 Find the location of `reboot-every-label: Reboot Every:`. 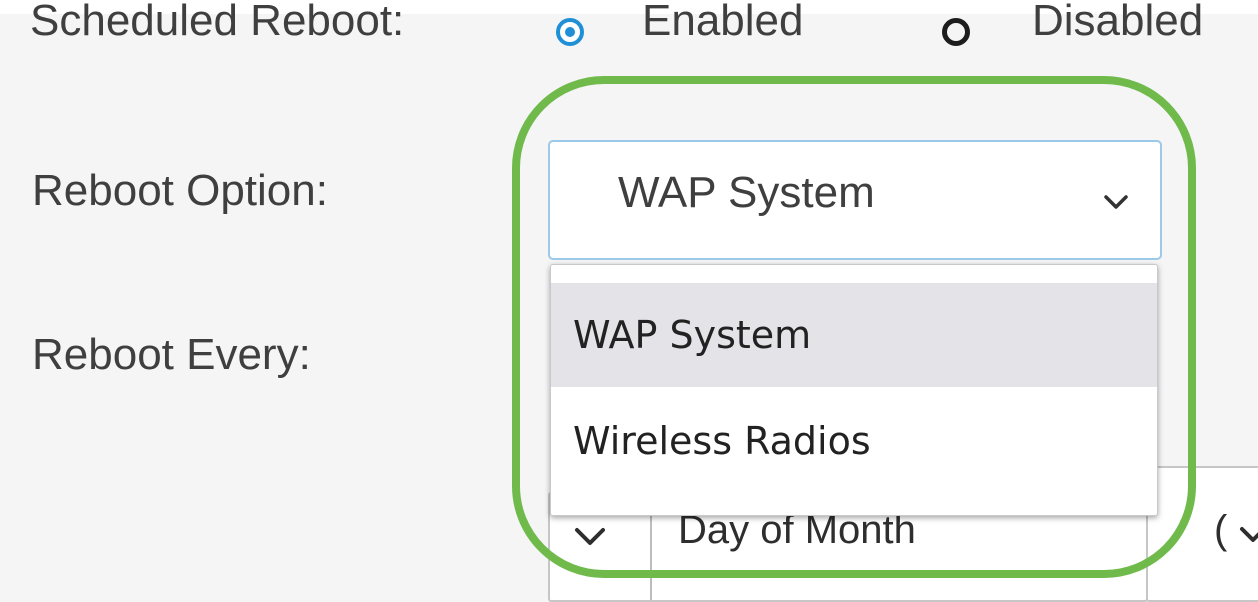

reboot-every-label: Reboot Every: is located at coordinates (171, 354).